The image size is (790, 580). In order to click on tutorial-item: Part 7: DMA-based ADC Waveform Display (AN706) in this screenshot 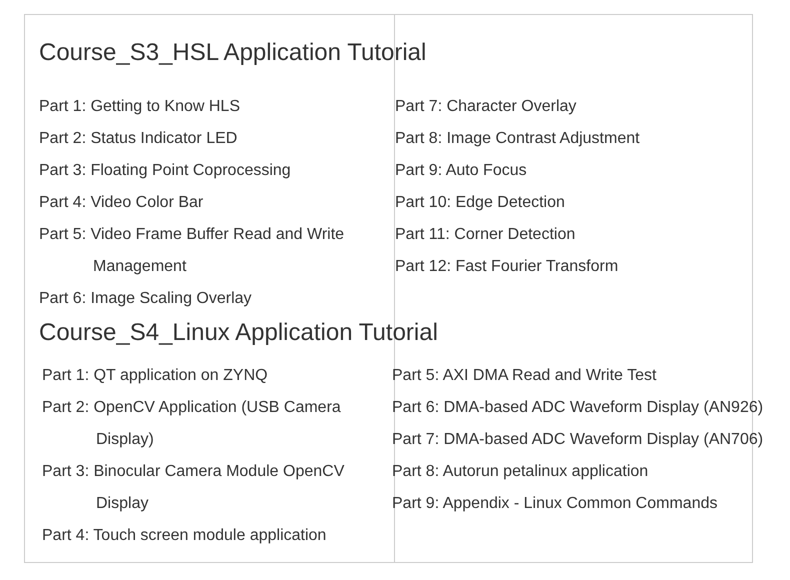, I will do `click(578, 440)`.